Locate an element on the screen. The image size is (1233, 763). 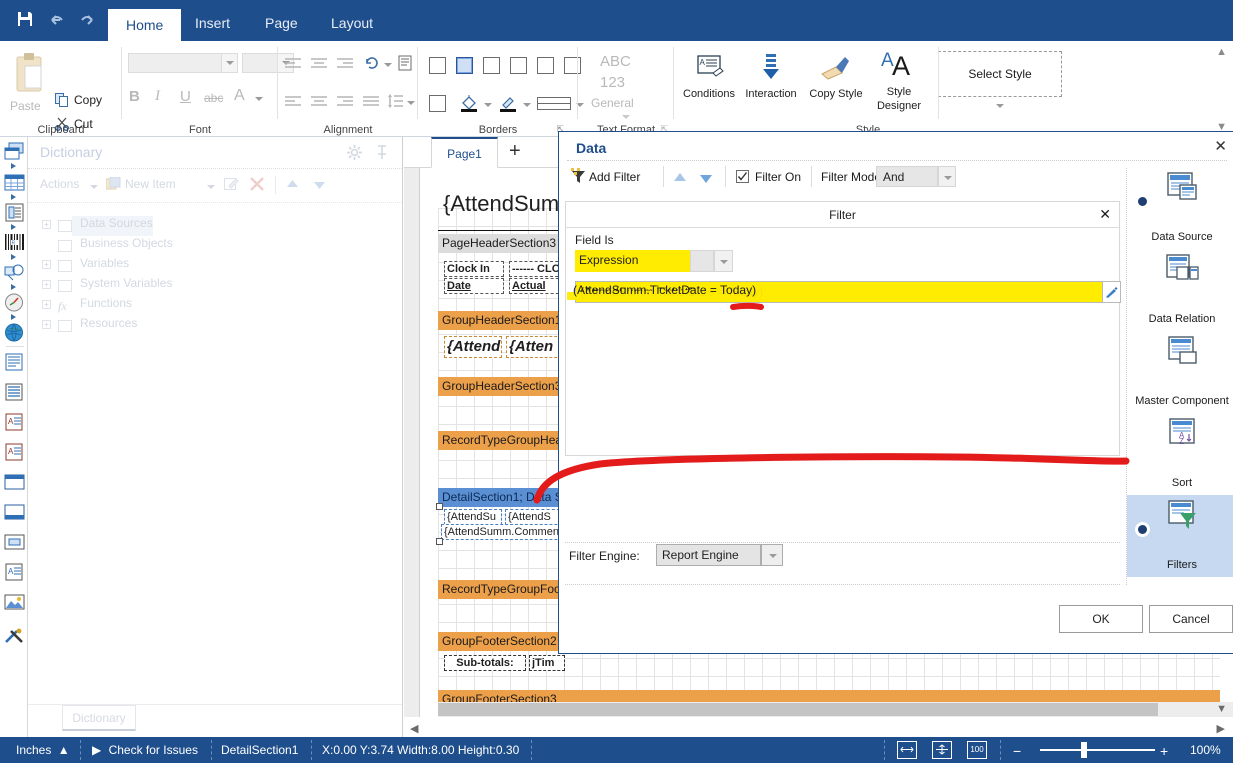
pencil-icon is located at coordinates (1112, 292).